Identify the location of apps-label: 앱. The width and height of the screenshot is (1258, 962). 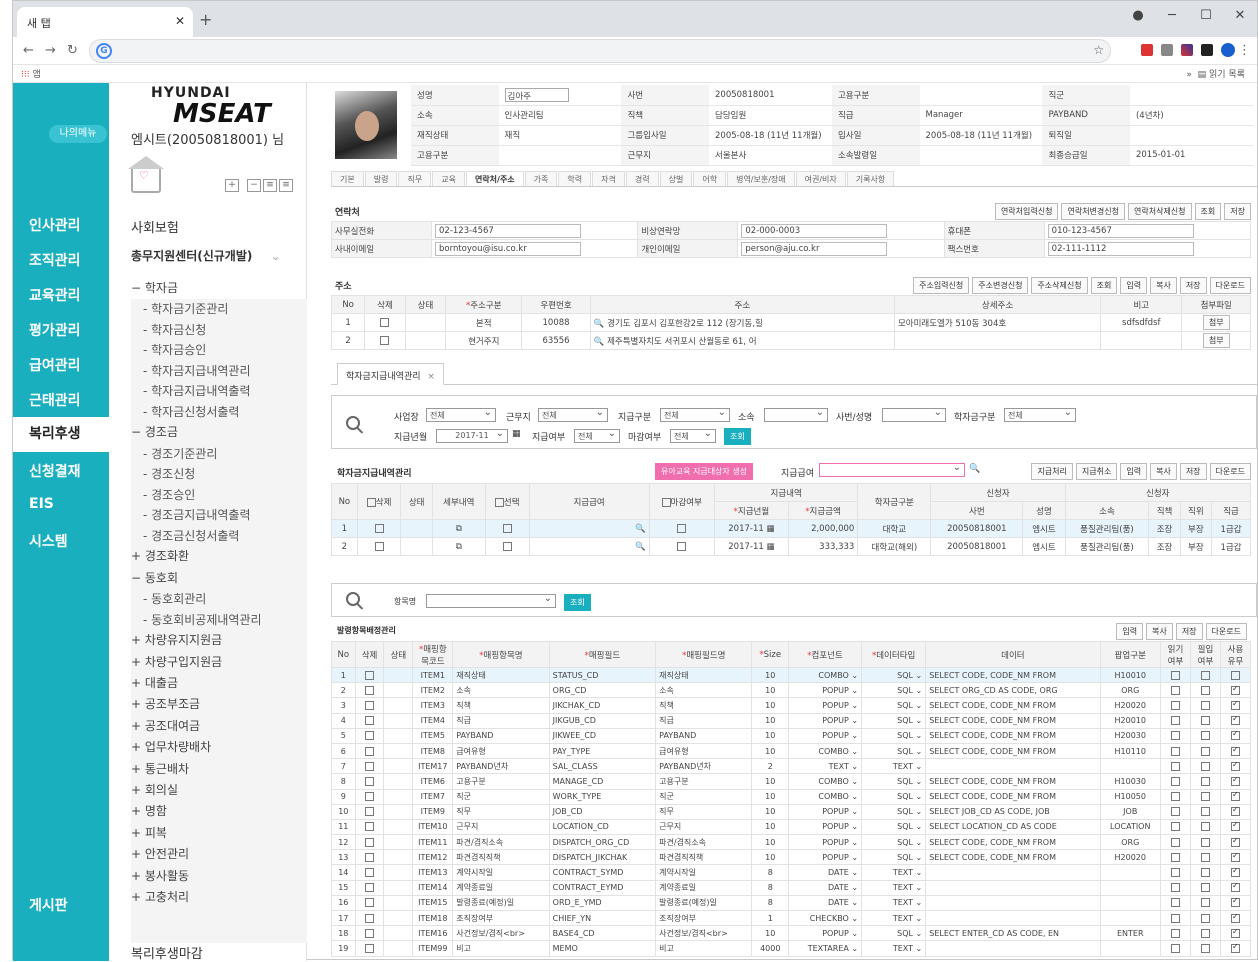
(36, 75).